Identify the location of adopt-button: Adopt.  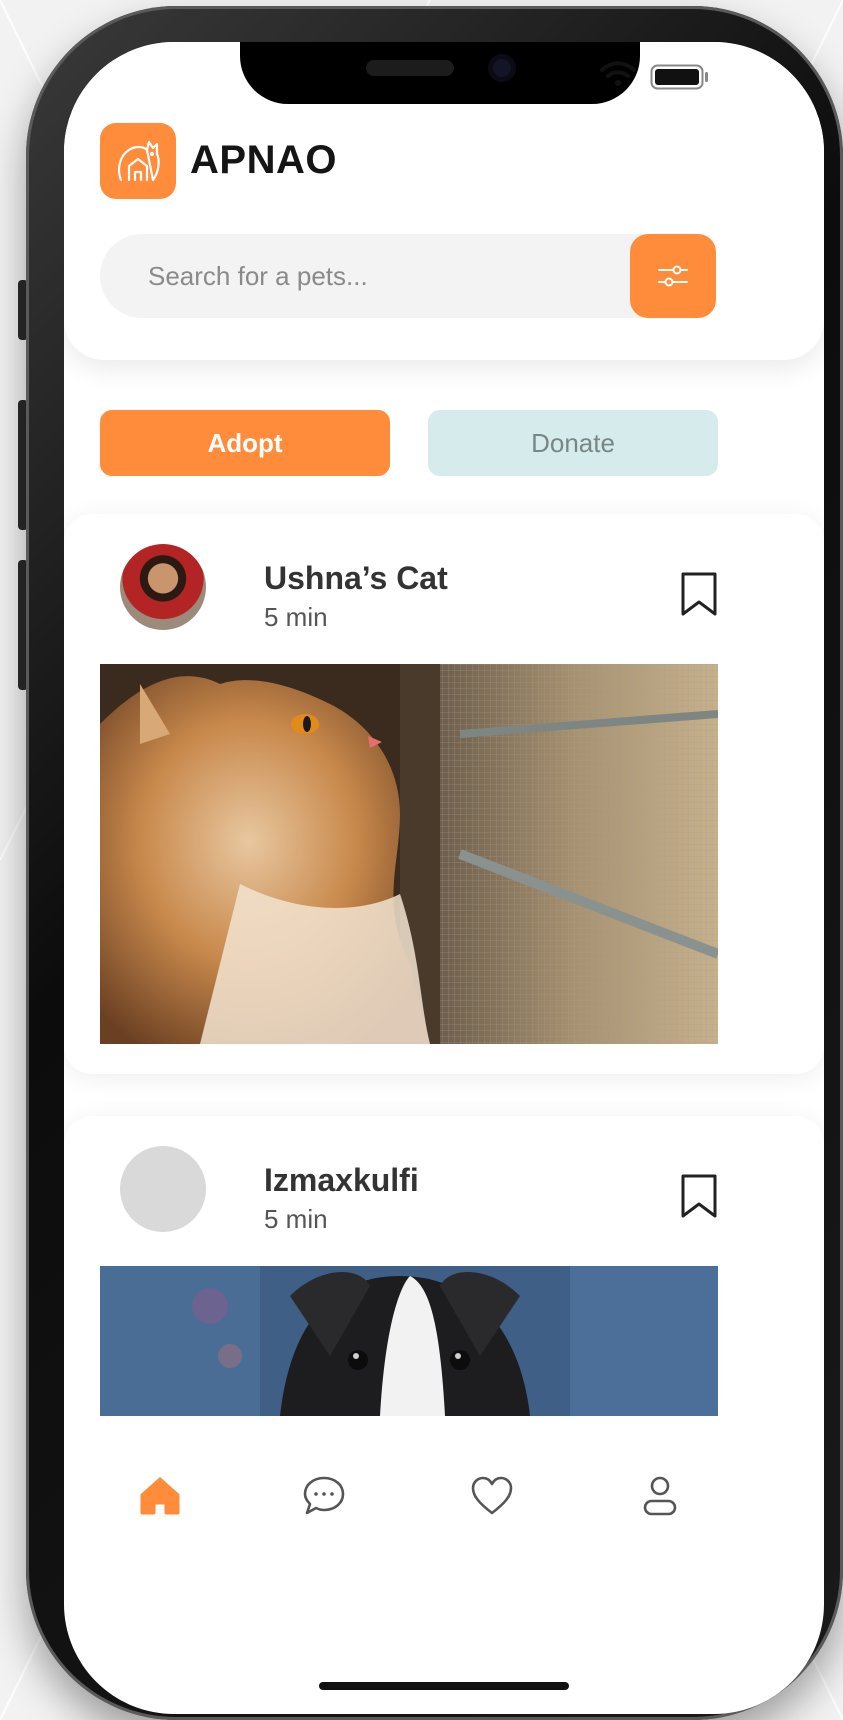
(245, 443).